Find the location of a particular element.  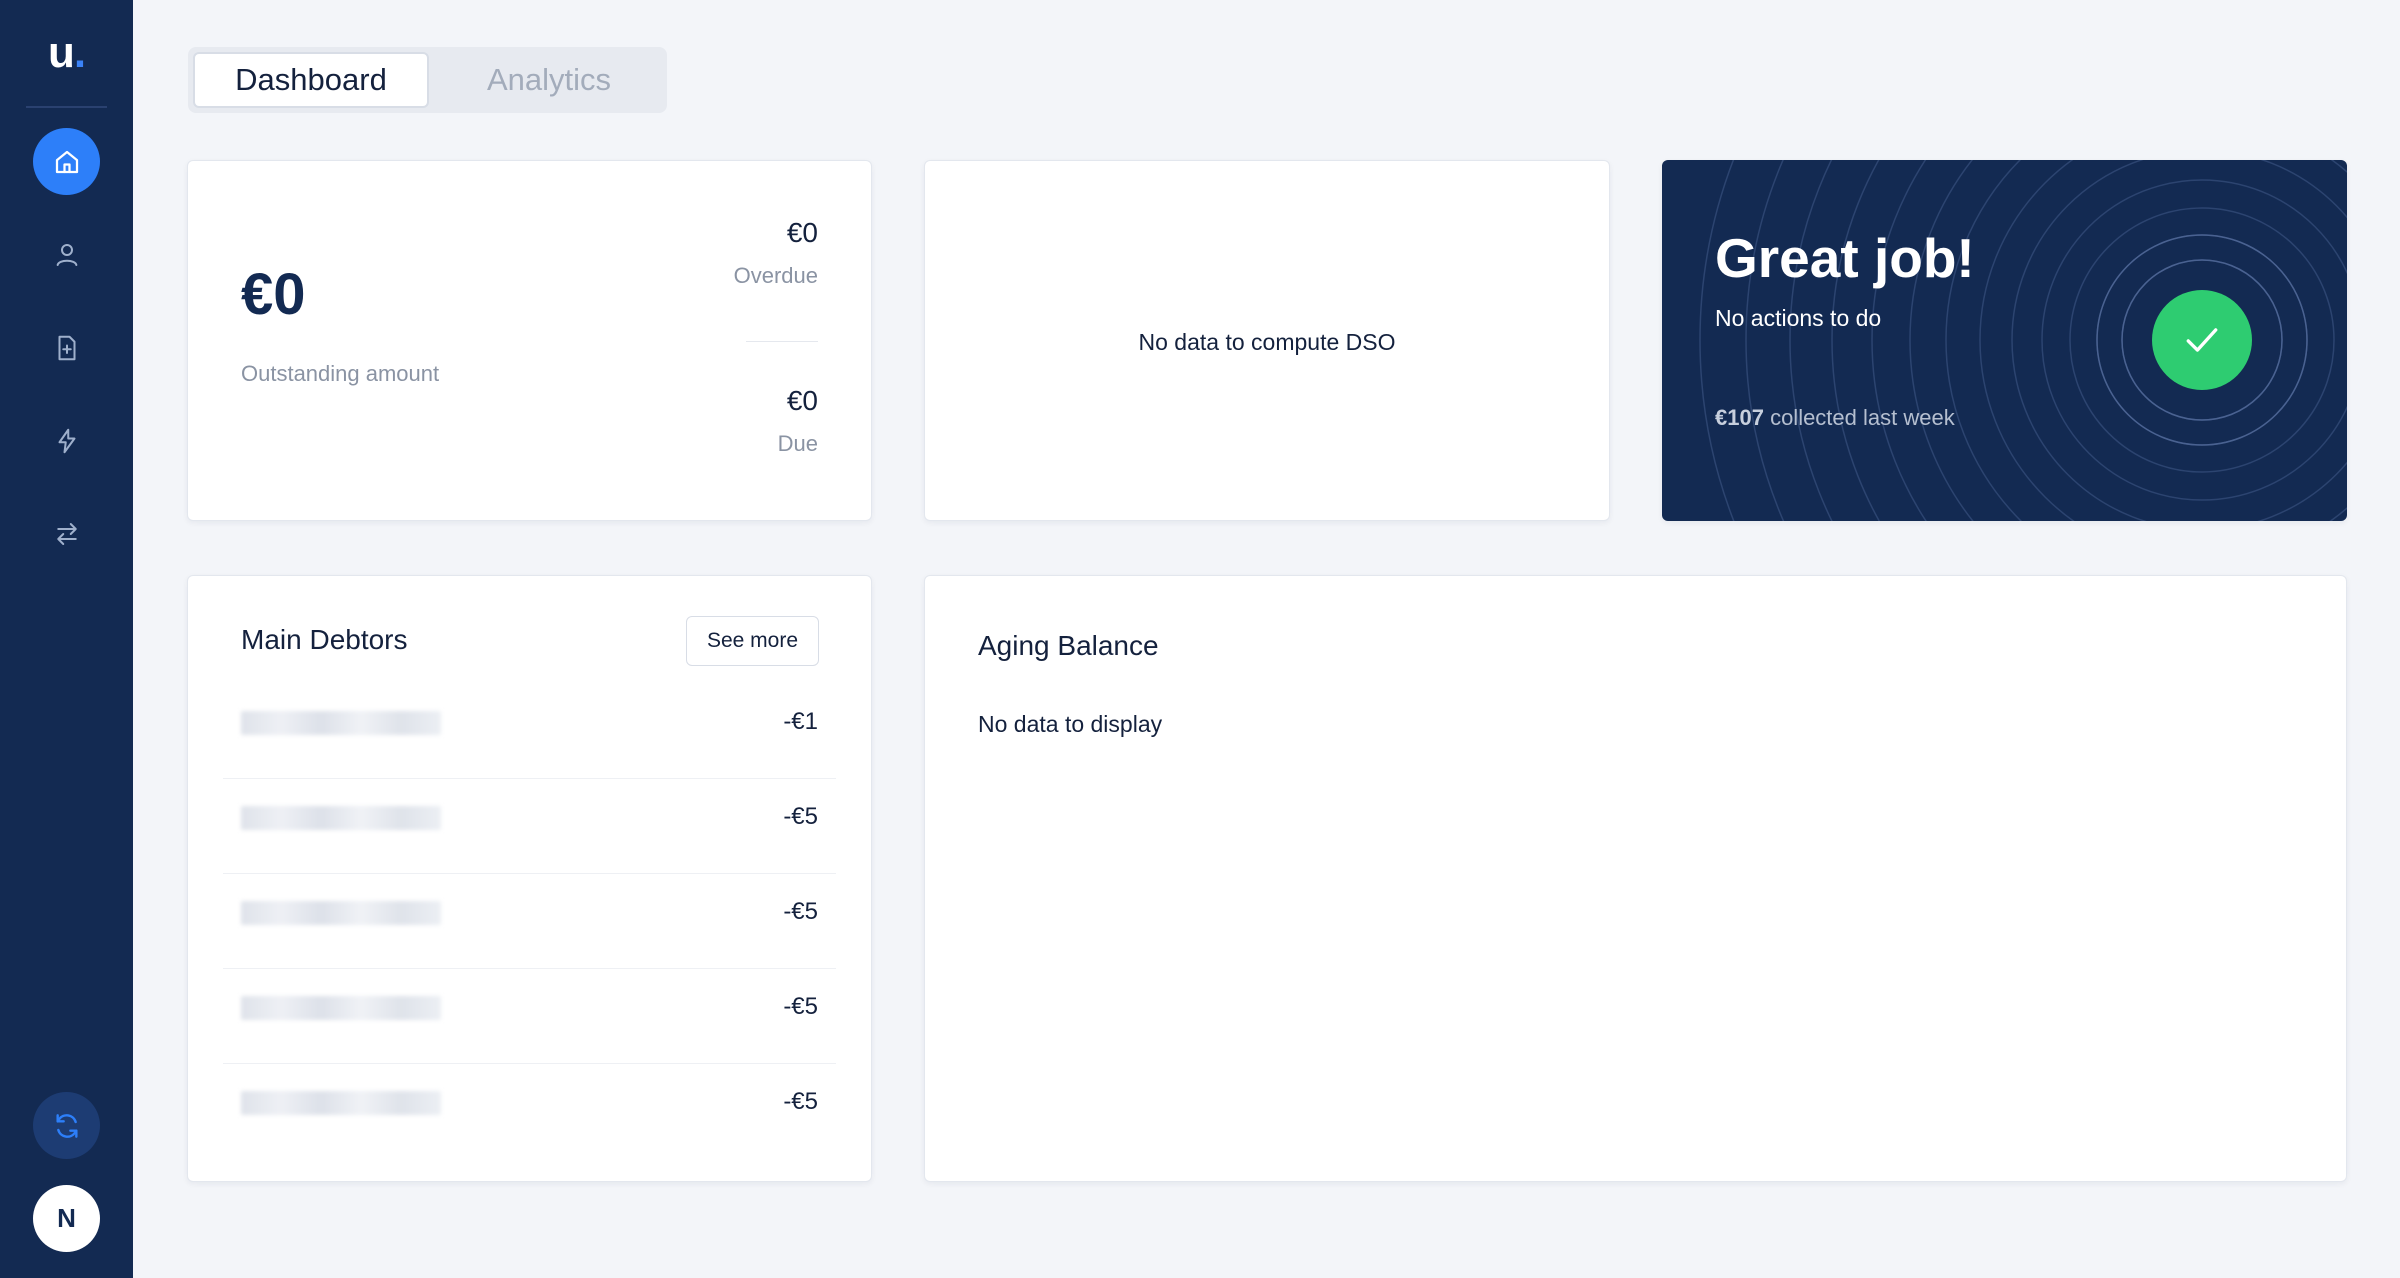

dso-card: No data to compute DSO is located at coordinates (1267, 340).